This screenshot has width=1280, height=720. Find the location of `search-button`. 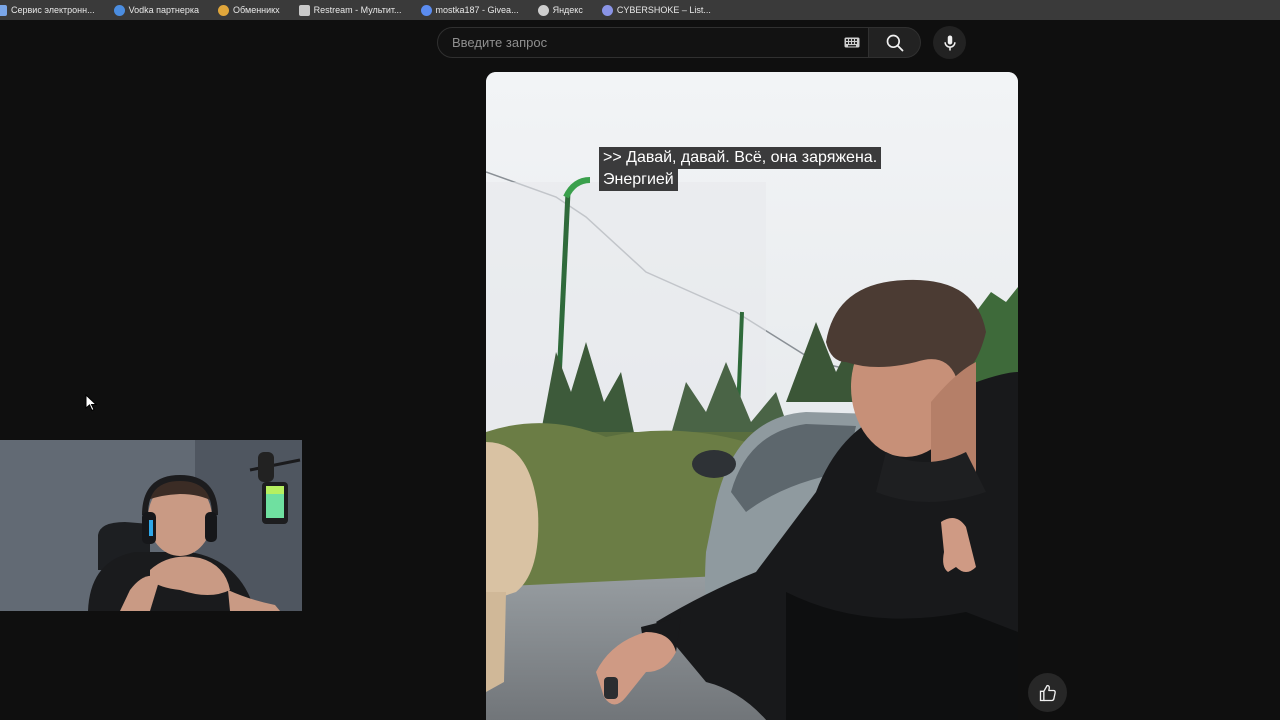

search-button is located at coordinates (895, 42).